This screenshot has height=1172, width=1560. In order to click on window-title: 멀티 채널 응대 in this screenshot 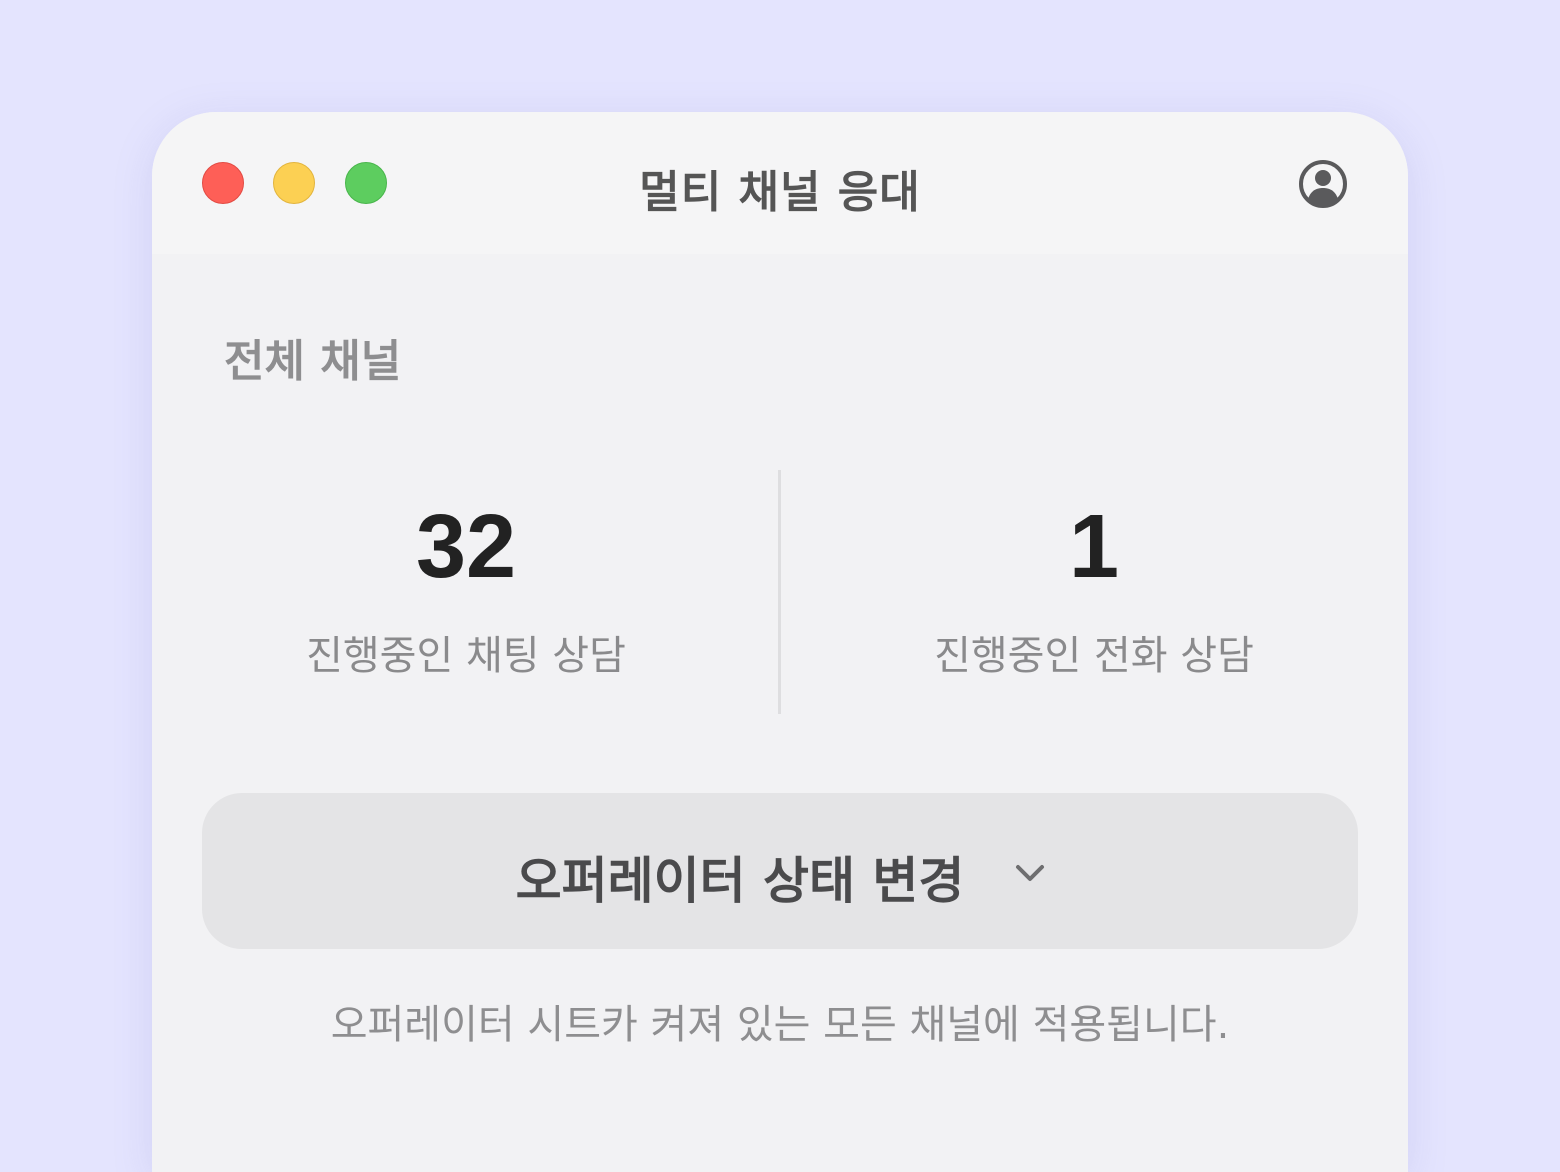, I will do `click(780, 192)`.